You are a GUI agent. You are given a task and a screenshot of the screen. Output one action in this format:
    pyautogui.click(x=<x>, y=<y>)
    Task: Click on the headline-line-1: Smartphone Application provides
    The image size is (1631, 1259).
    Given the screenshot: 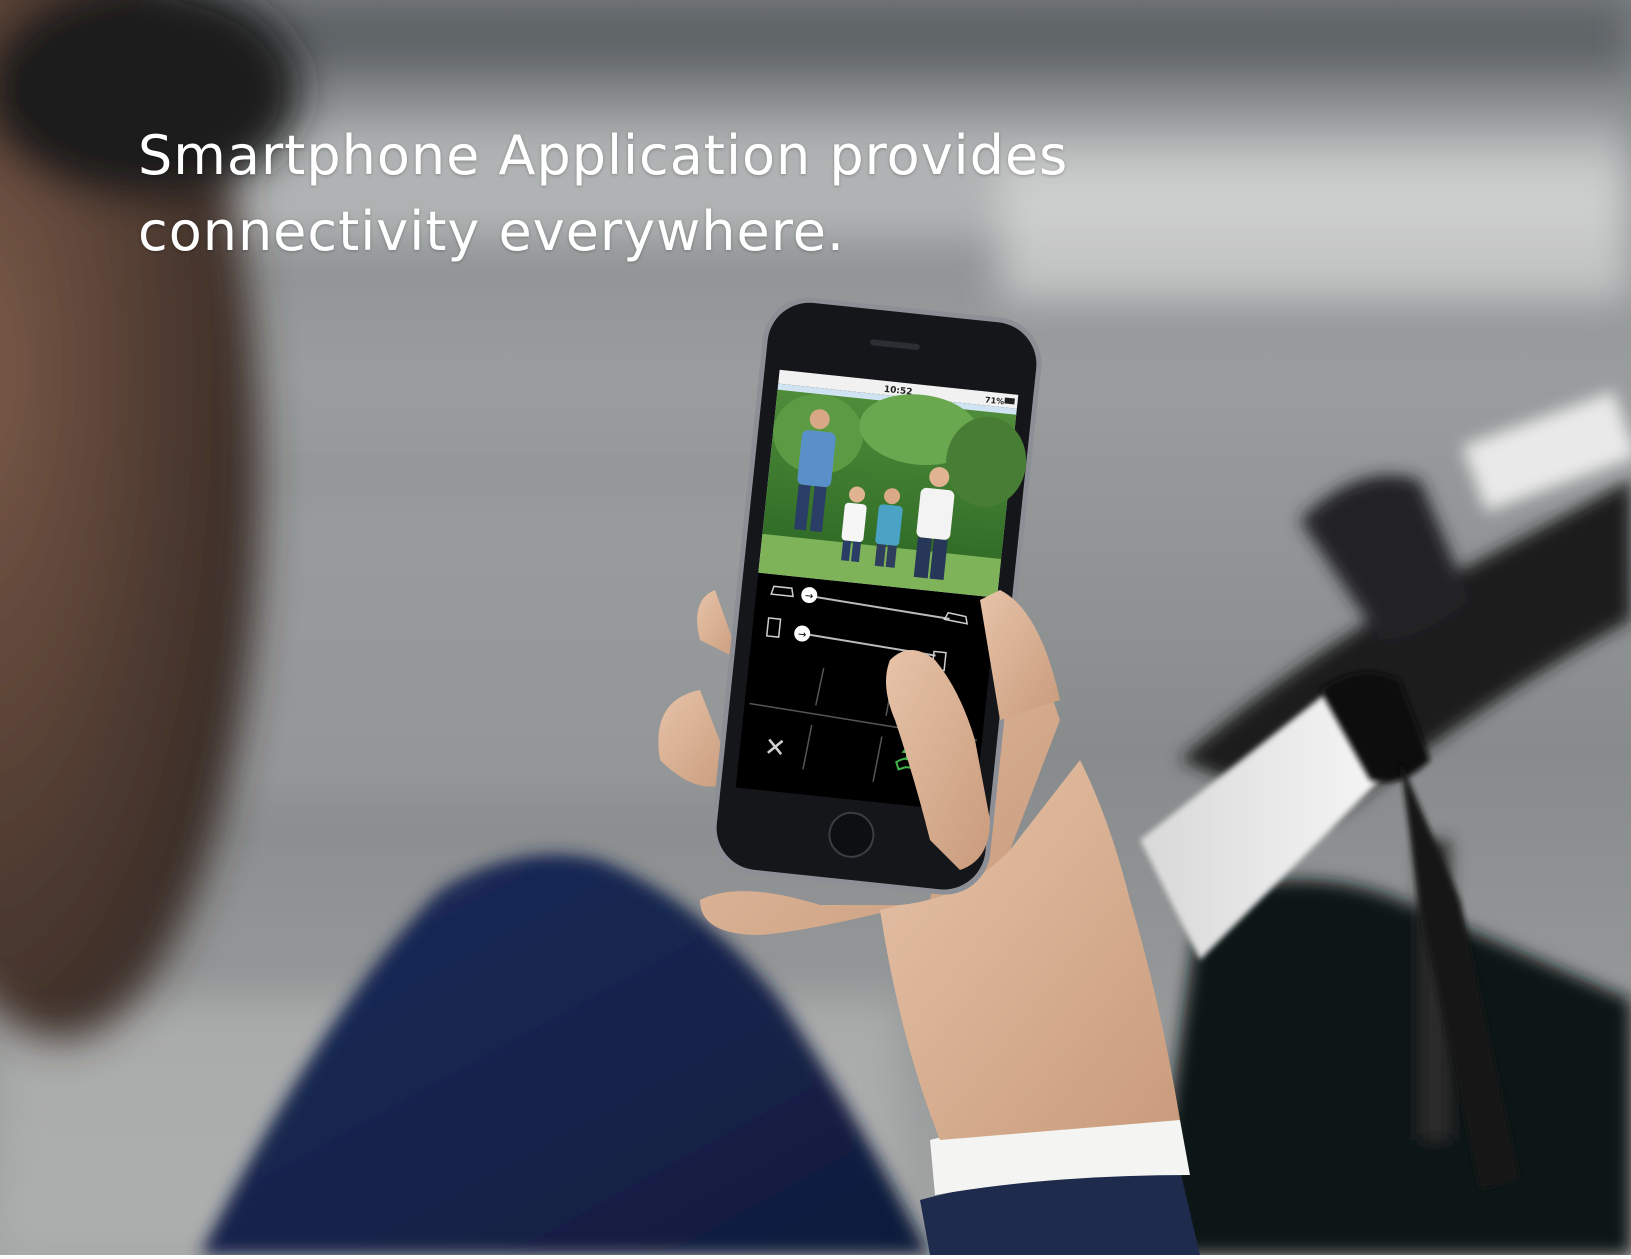 What is the action you would take?
    pyautogui.click(x=603, y=155)
    